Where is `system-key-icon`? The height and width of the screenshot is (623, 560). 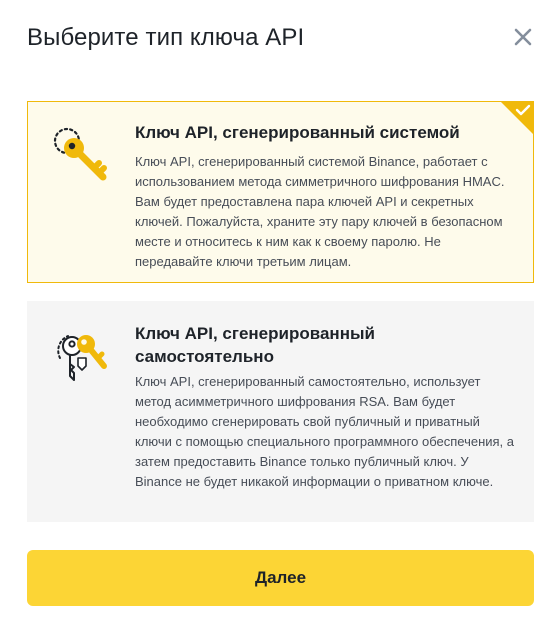 system-key-icon is located at coordinates (80, 154).